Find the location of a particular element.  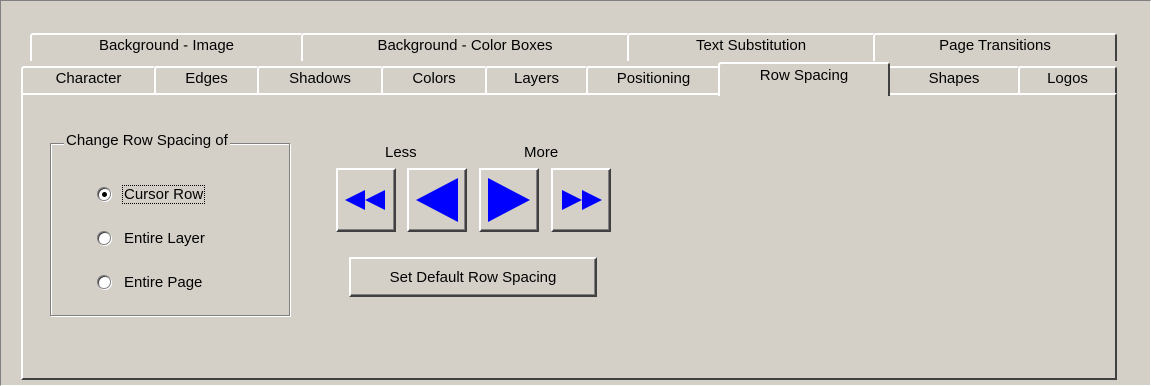

radio-label-entire-page: Entire Page is located at coordinates (163, 282).